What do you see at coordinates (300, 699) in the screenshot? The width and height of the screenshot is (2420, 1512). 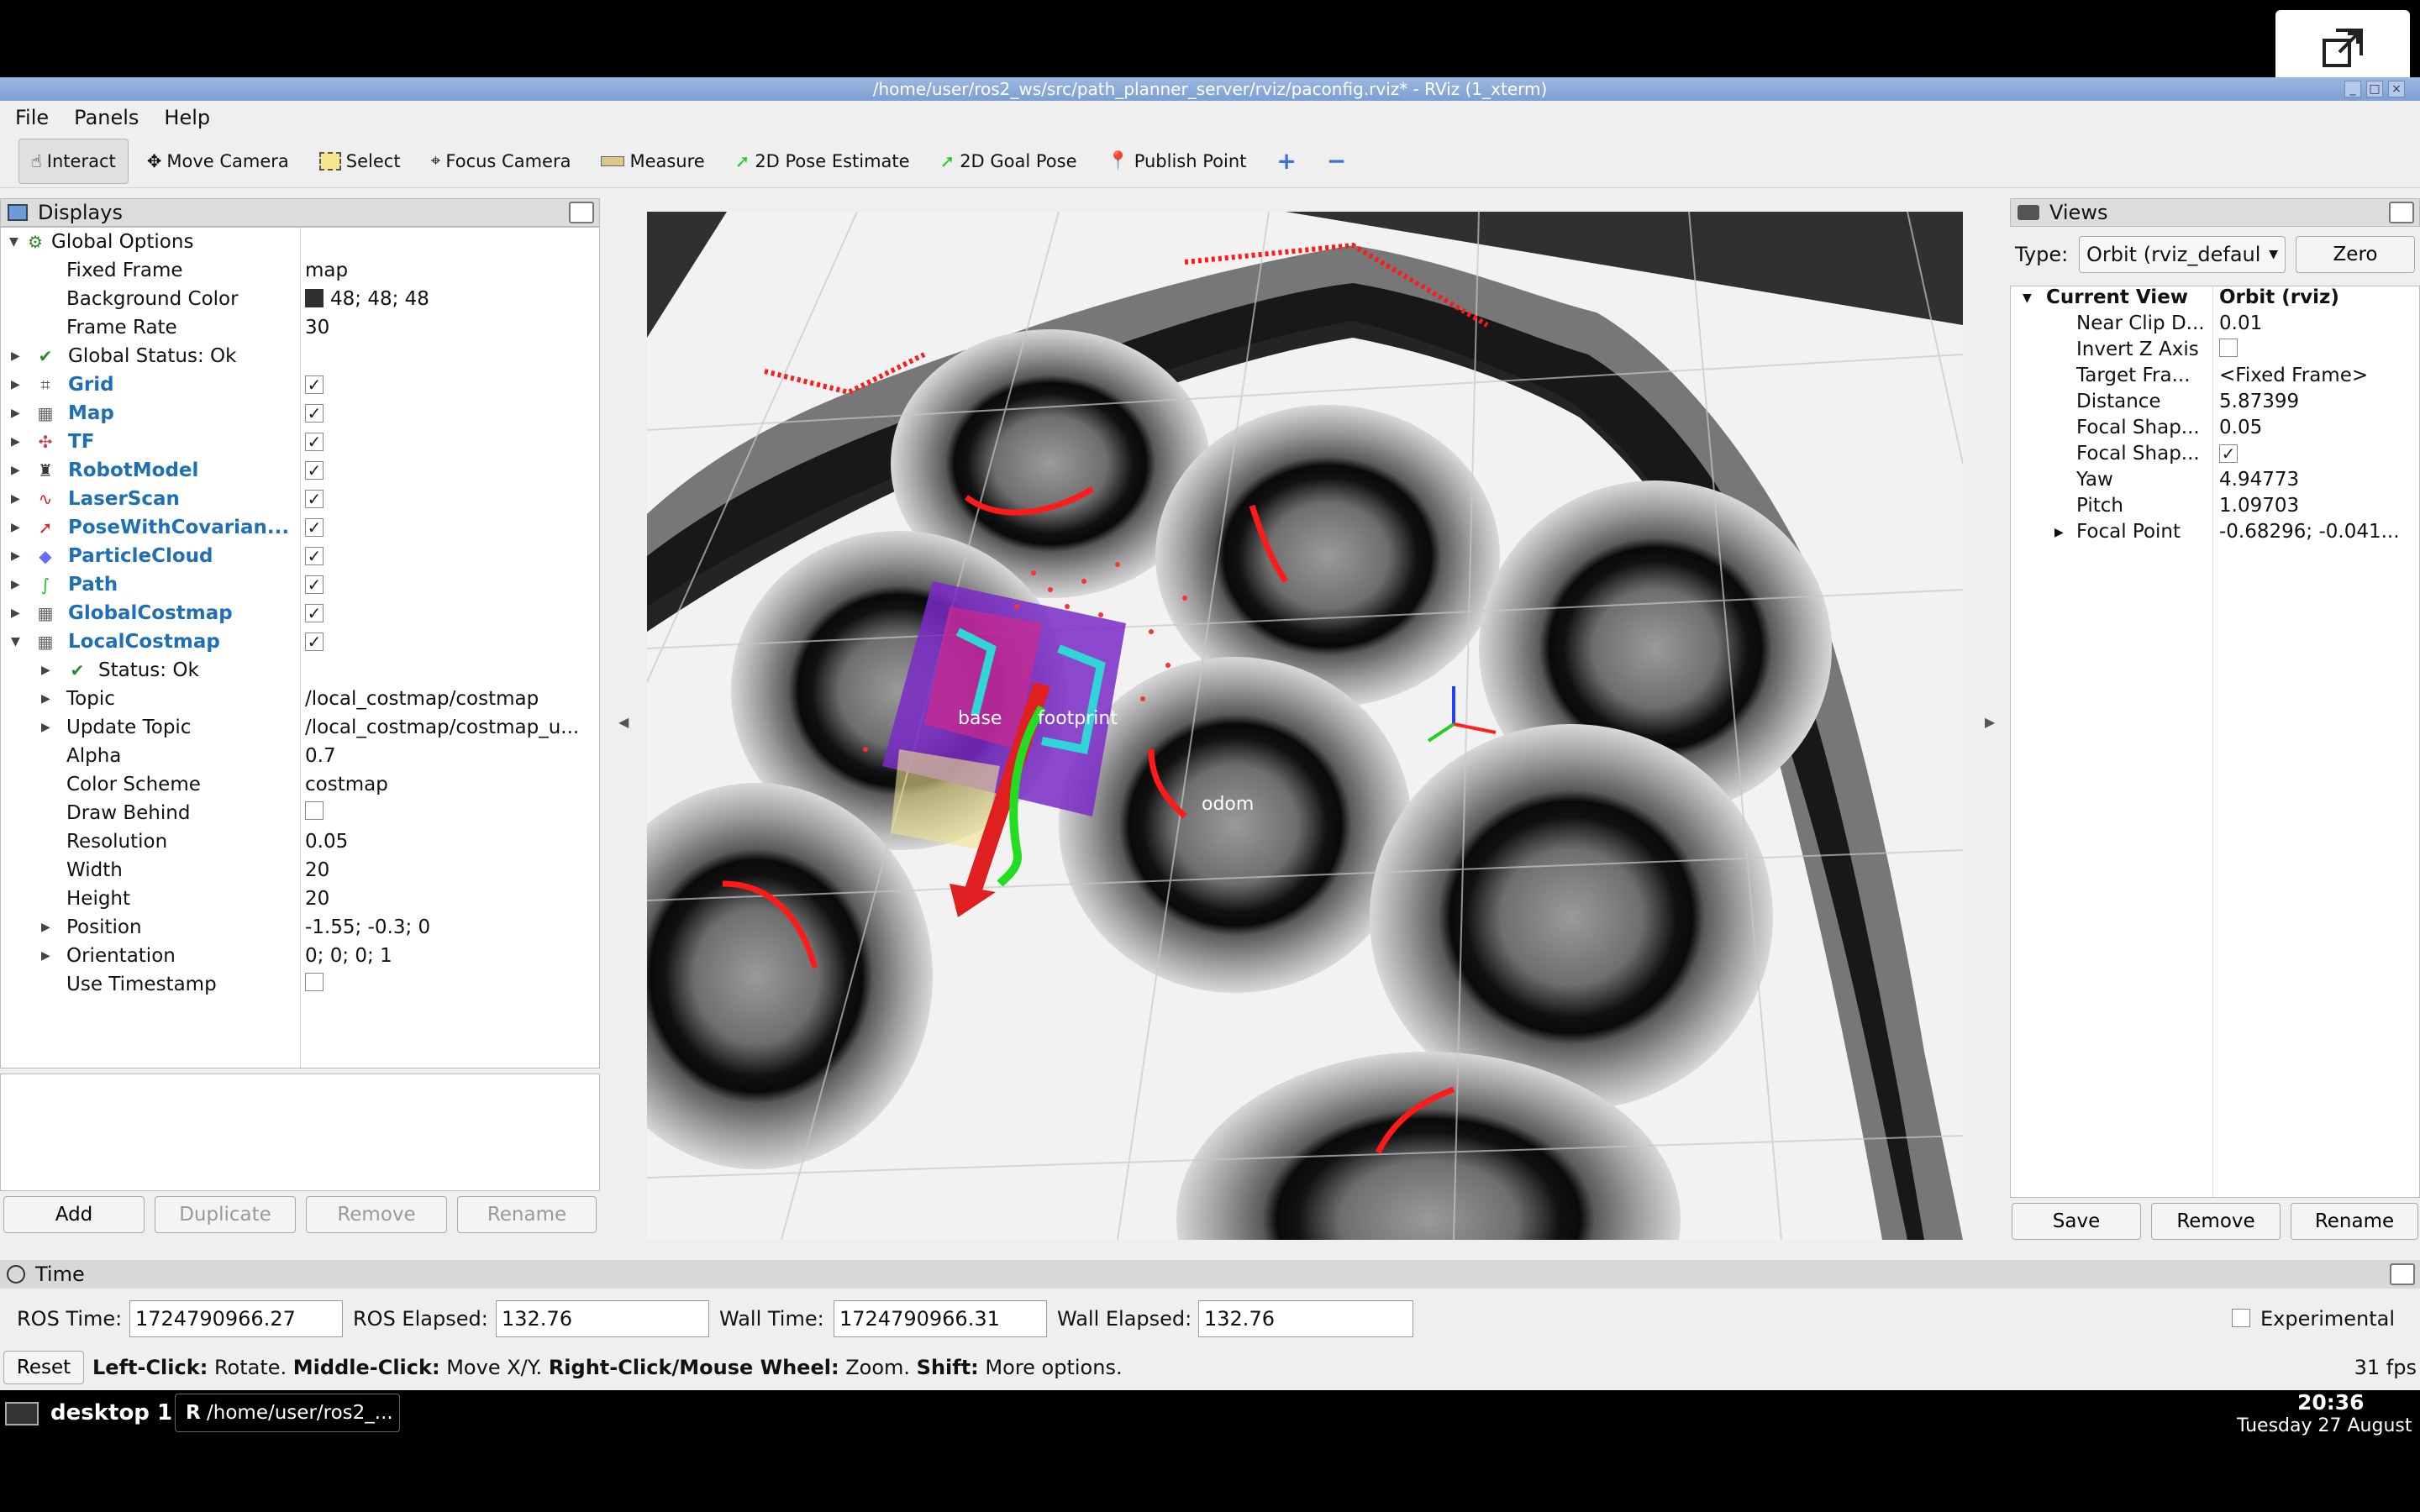 I see `local-topic-row: ▶ Topic/local_costmap/costmap` at bounding box center [300, 699].